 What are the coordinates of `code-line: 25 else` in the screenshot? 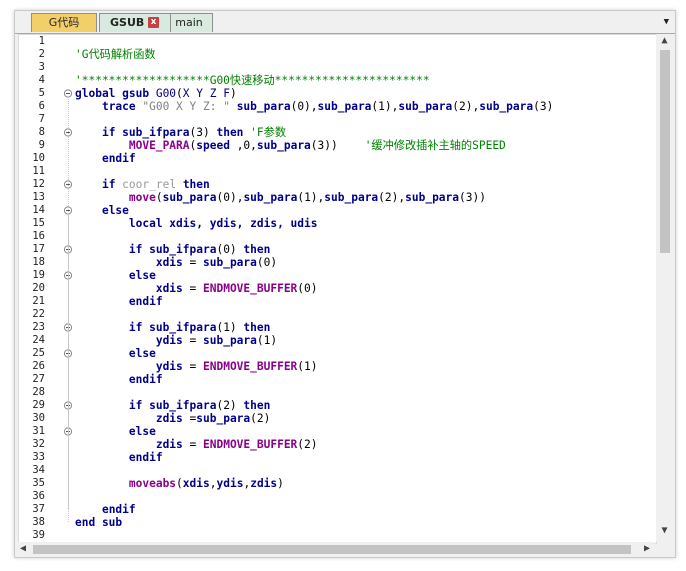 It's located at (337, 353).